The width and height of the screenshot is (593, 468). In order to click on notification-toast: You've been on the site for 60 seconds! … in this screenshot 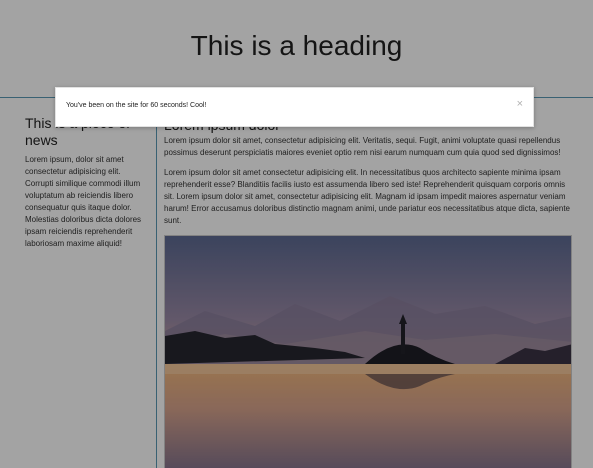, I will do `click(294, 107)`.